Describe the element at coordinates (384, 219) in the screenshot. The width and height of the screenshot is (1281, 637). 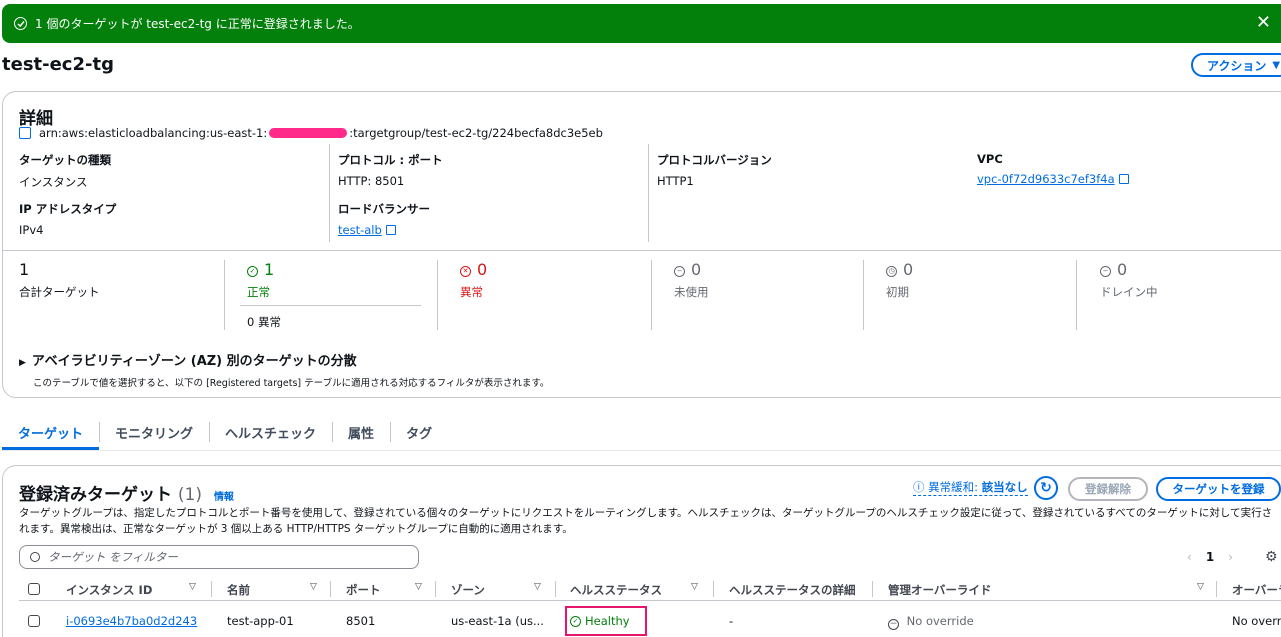
I see `load-balancer: ロードバランサー test-alb` at that location.